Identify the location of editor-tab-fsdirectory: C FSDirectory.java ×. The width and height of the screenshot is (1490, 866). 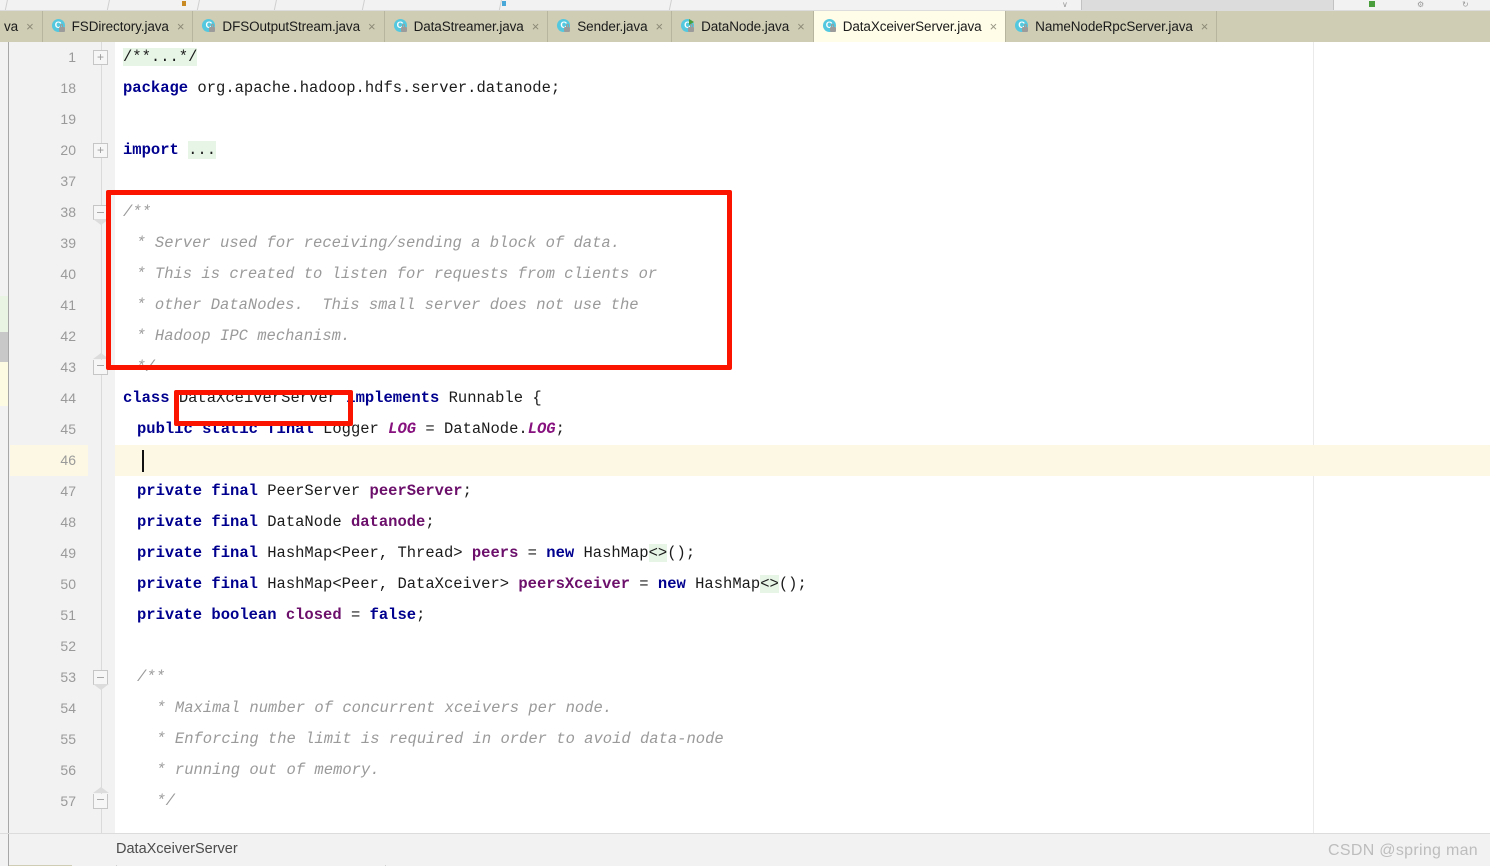
(118, 26).